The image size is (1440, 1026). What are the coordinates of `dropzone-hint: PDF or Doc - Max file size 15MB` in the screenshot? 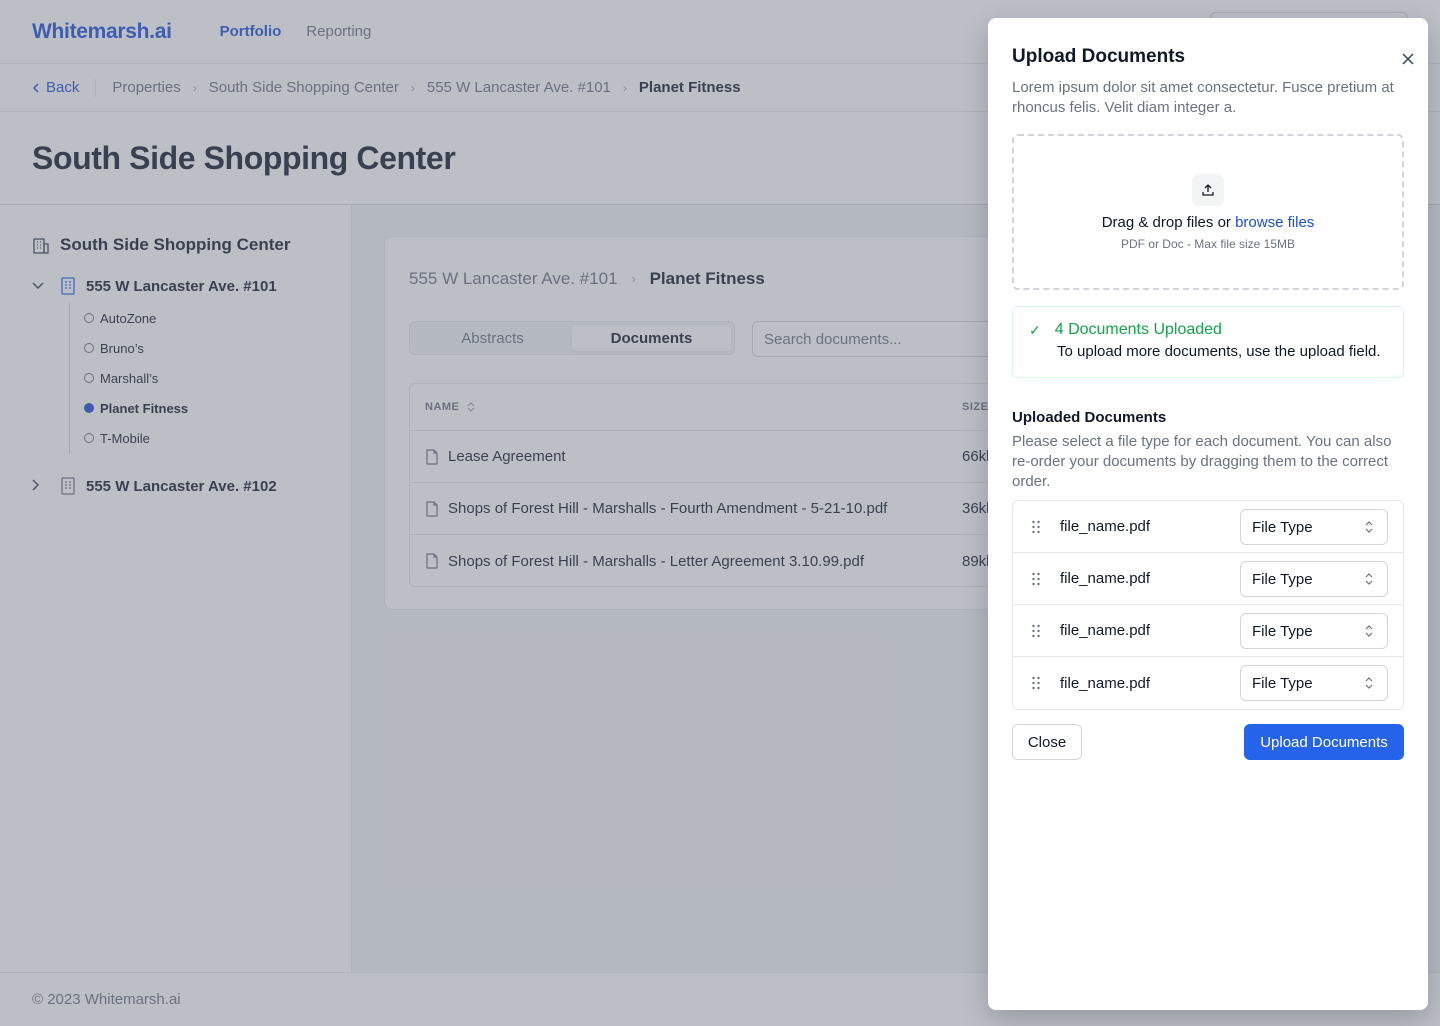 It's located at (1208, 244).